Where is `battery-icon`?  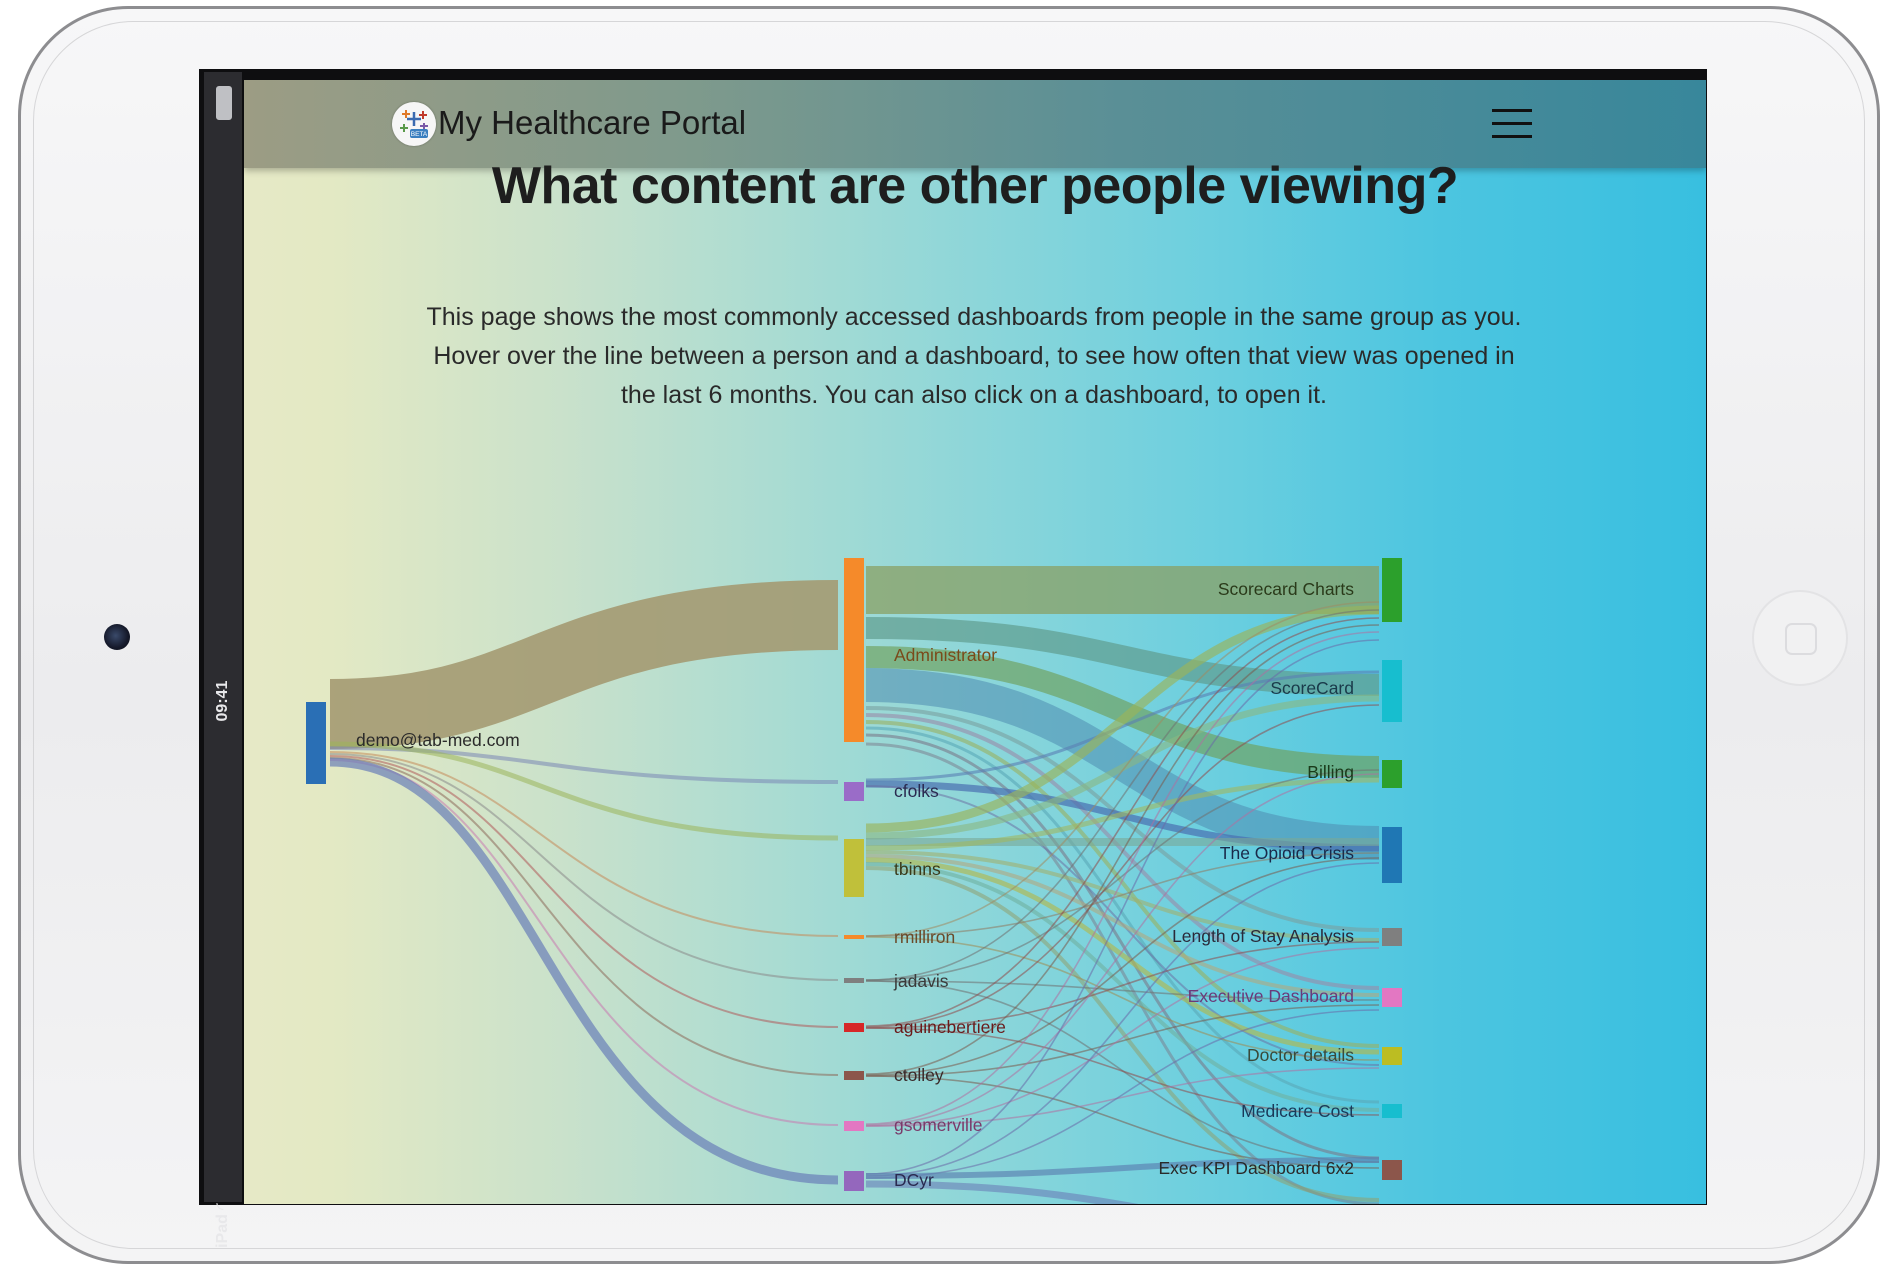
battery-icon is located at coordinates (224, 103).